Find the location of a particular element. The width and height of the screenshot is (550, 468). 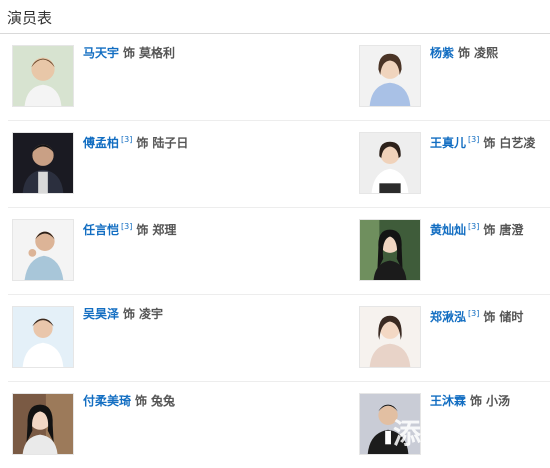

cast-info: 任言恺 [3] 饰郑理 is located at coordinates (129, 228).